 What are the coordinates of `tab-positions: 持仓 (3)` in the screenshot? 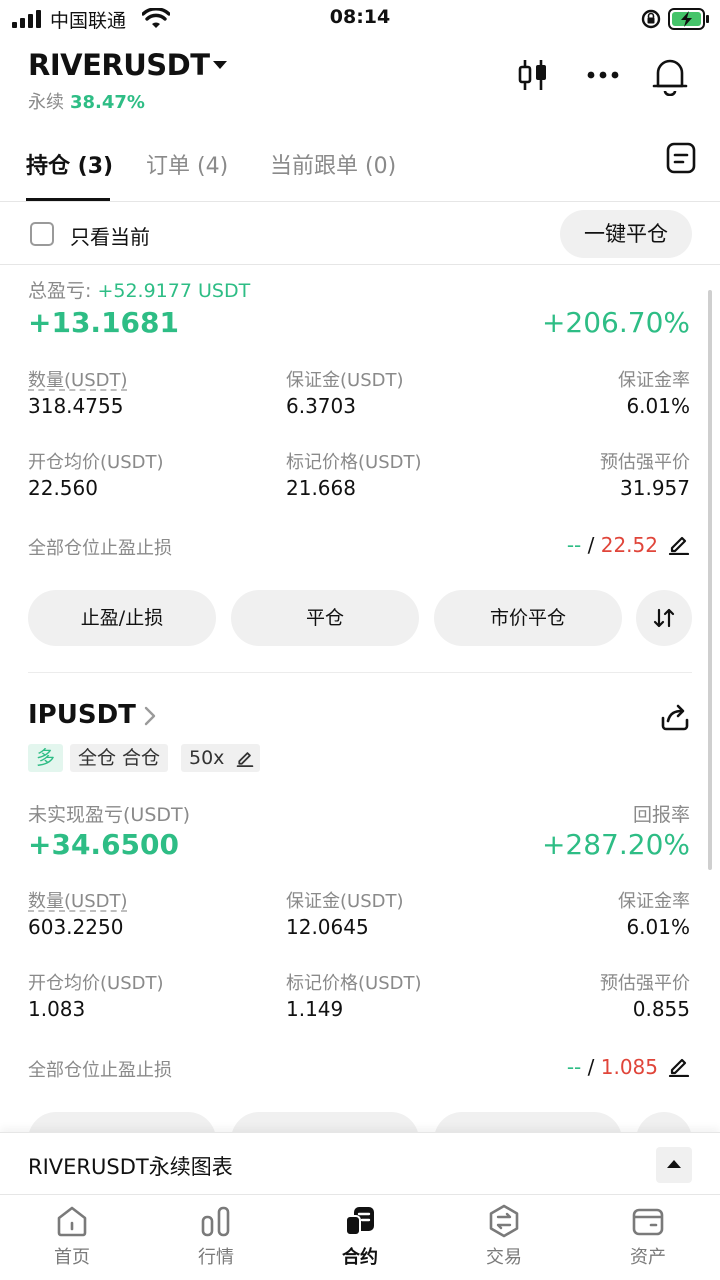 It's located at (69, 164).